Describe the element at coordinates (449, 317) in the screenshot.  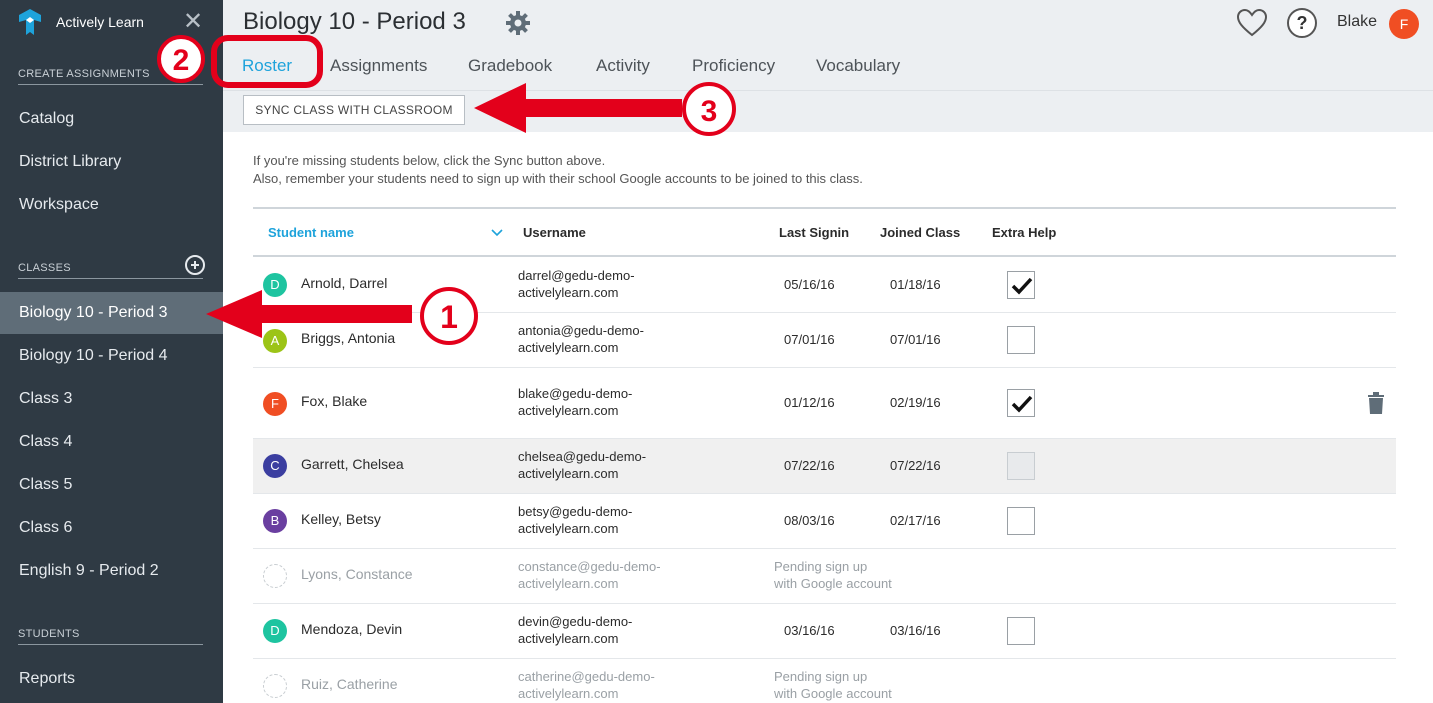
I see `annotation-number-1: 1` at that location.